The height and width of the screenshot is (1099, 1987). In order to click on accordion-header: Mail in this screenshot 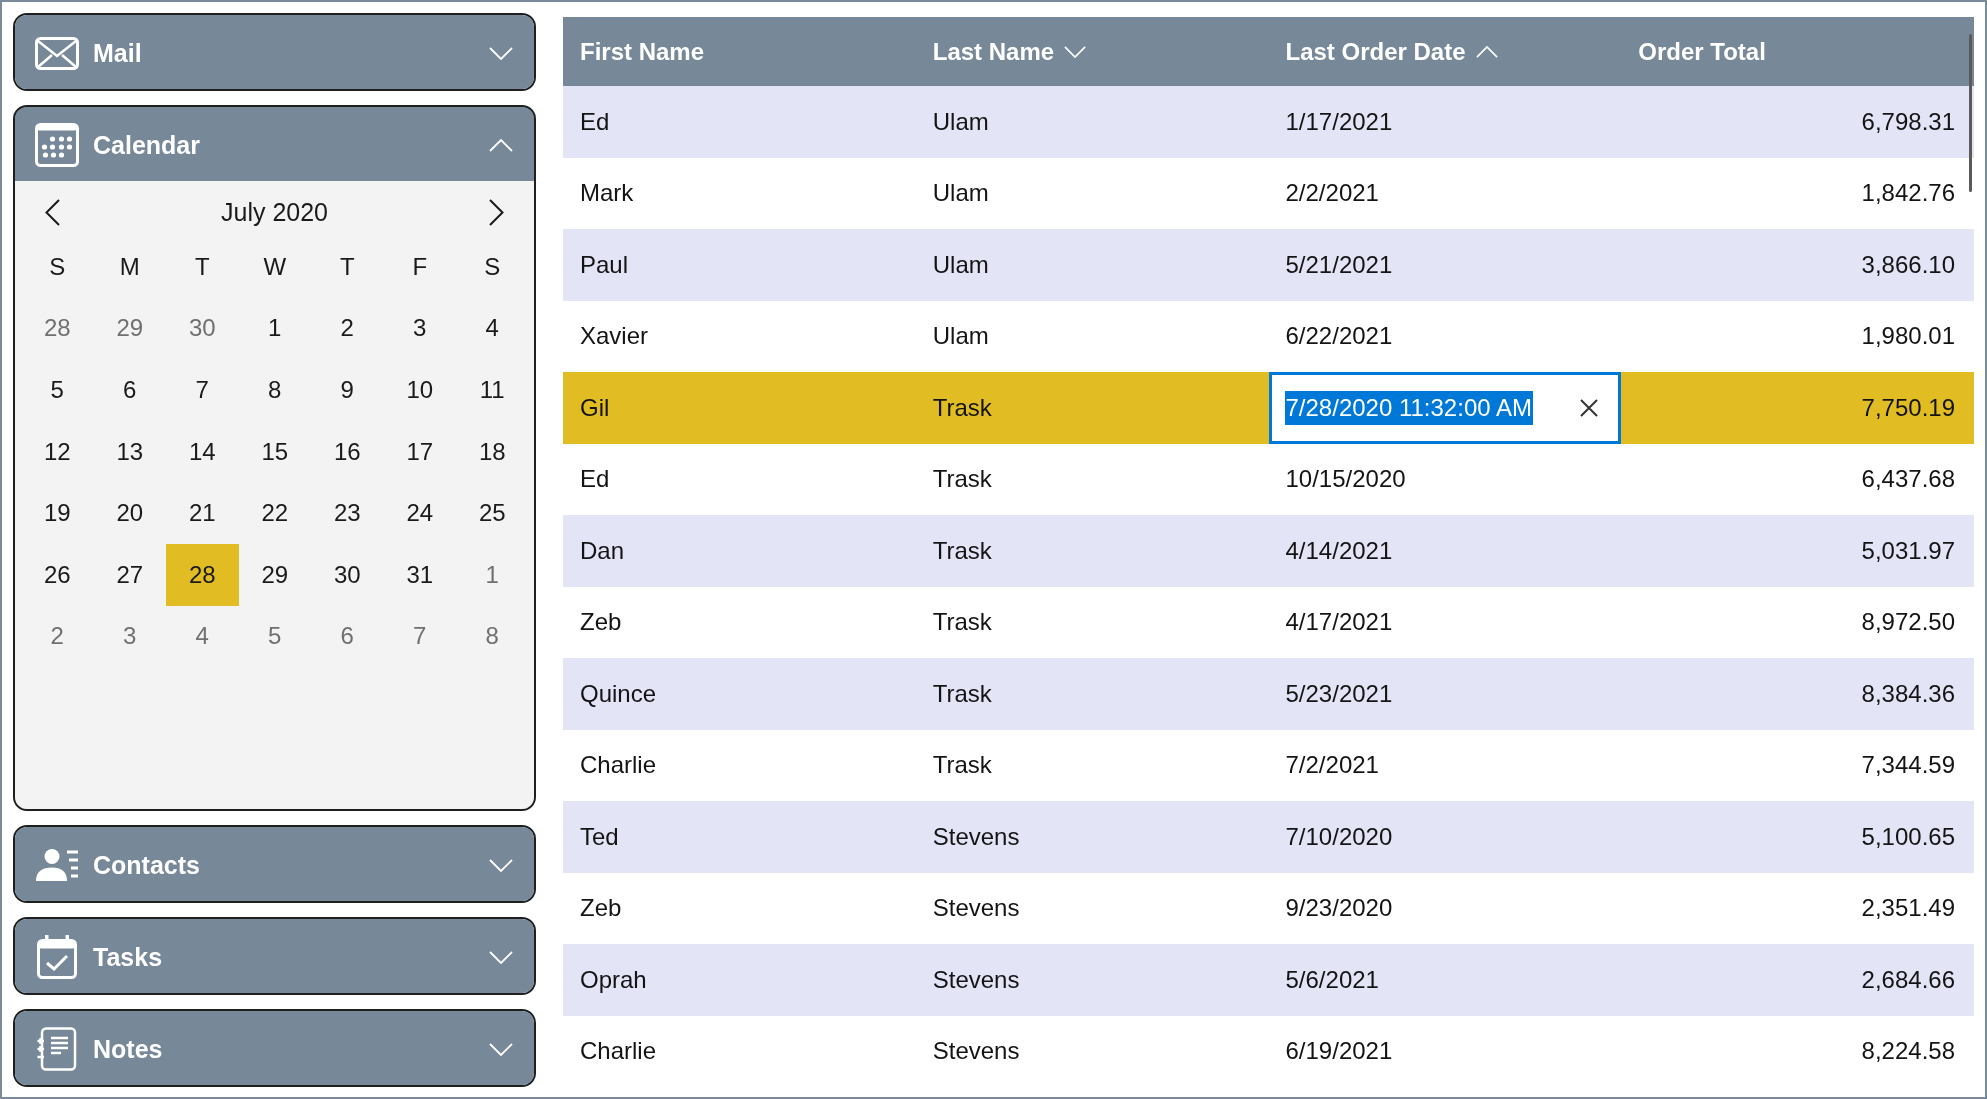, I will do `click(274, 52)`.